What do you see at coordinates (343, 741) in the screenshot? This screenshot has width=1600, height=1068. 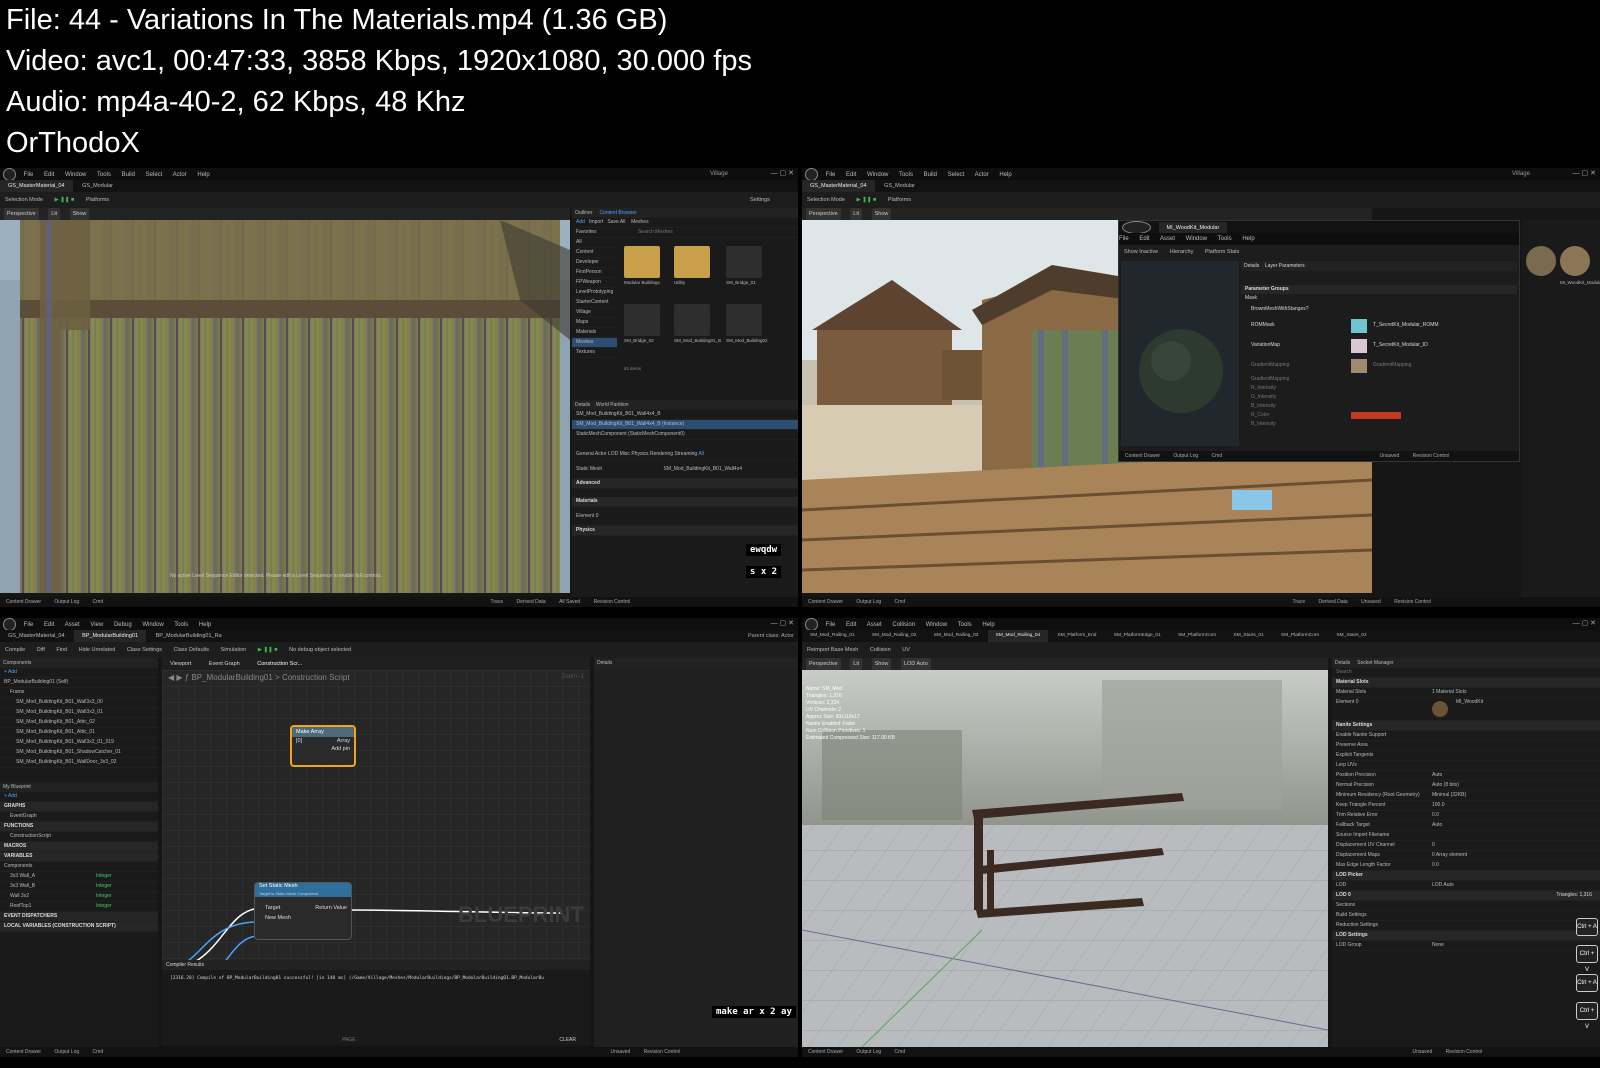 I see `pin-label: Array` at bounding box center [343, 741].